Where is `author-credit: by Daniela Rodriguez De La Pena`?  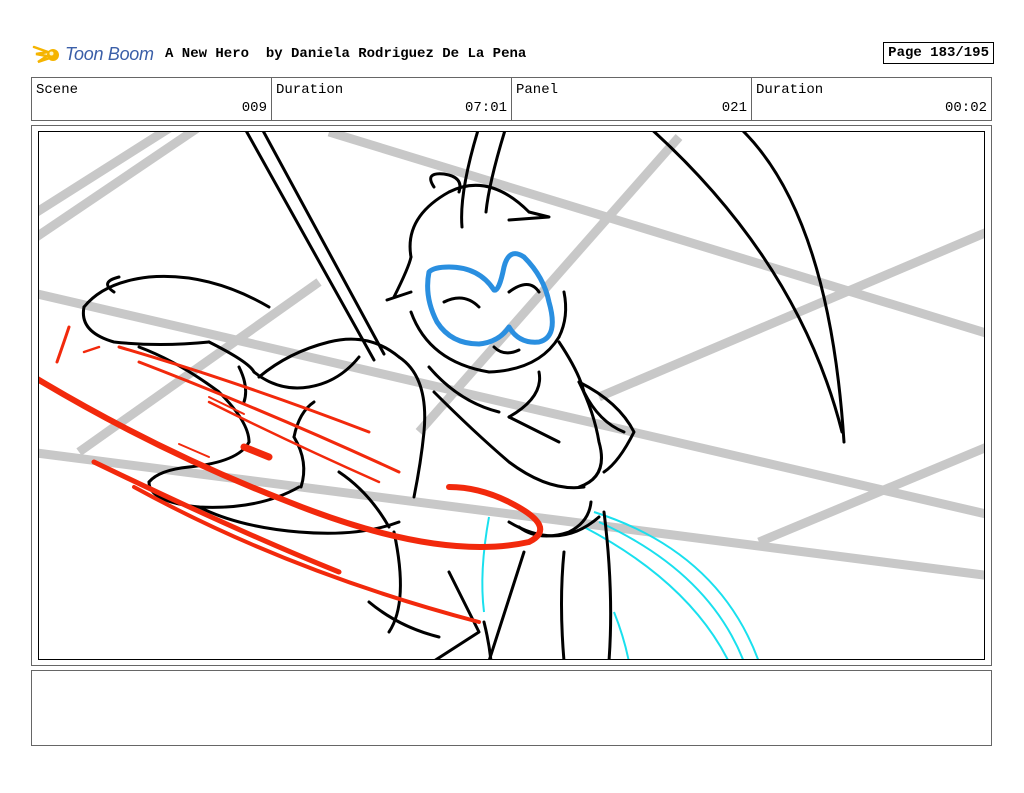 author-credit: by Daniela Rodriguez De La Pena is located at coordinates (396, 54).